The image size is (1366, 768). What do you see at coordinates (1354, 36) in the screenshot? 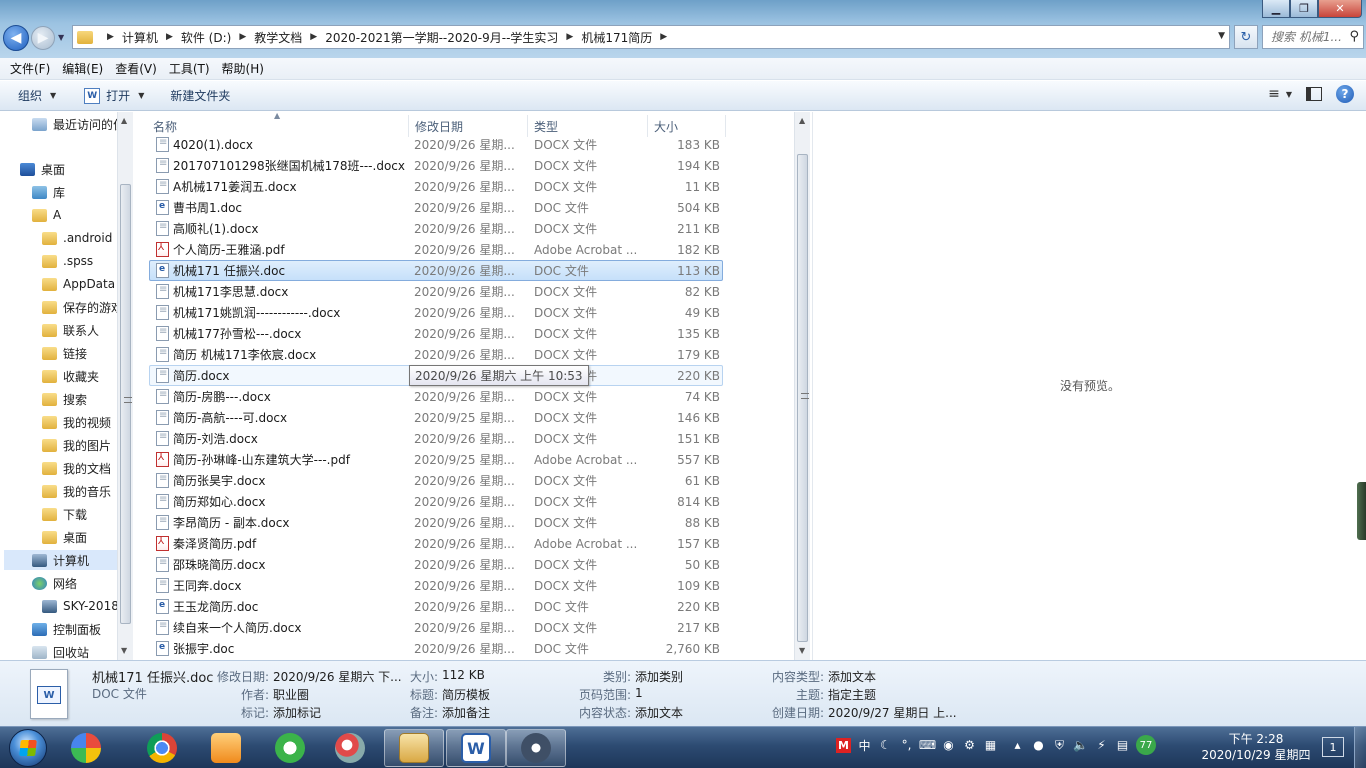
I see `search-icon: ⚲` at bounding box center [1354, 36].